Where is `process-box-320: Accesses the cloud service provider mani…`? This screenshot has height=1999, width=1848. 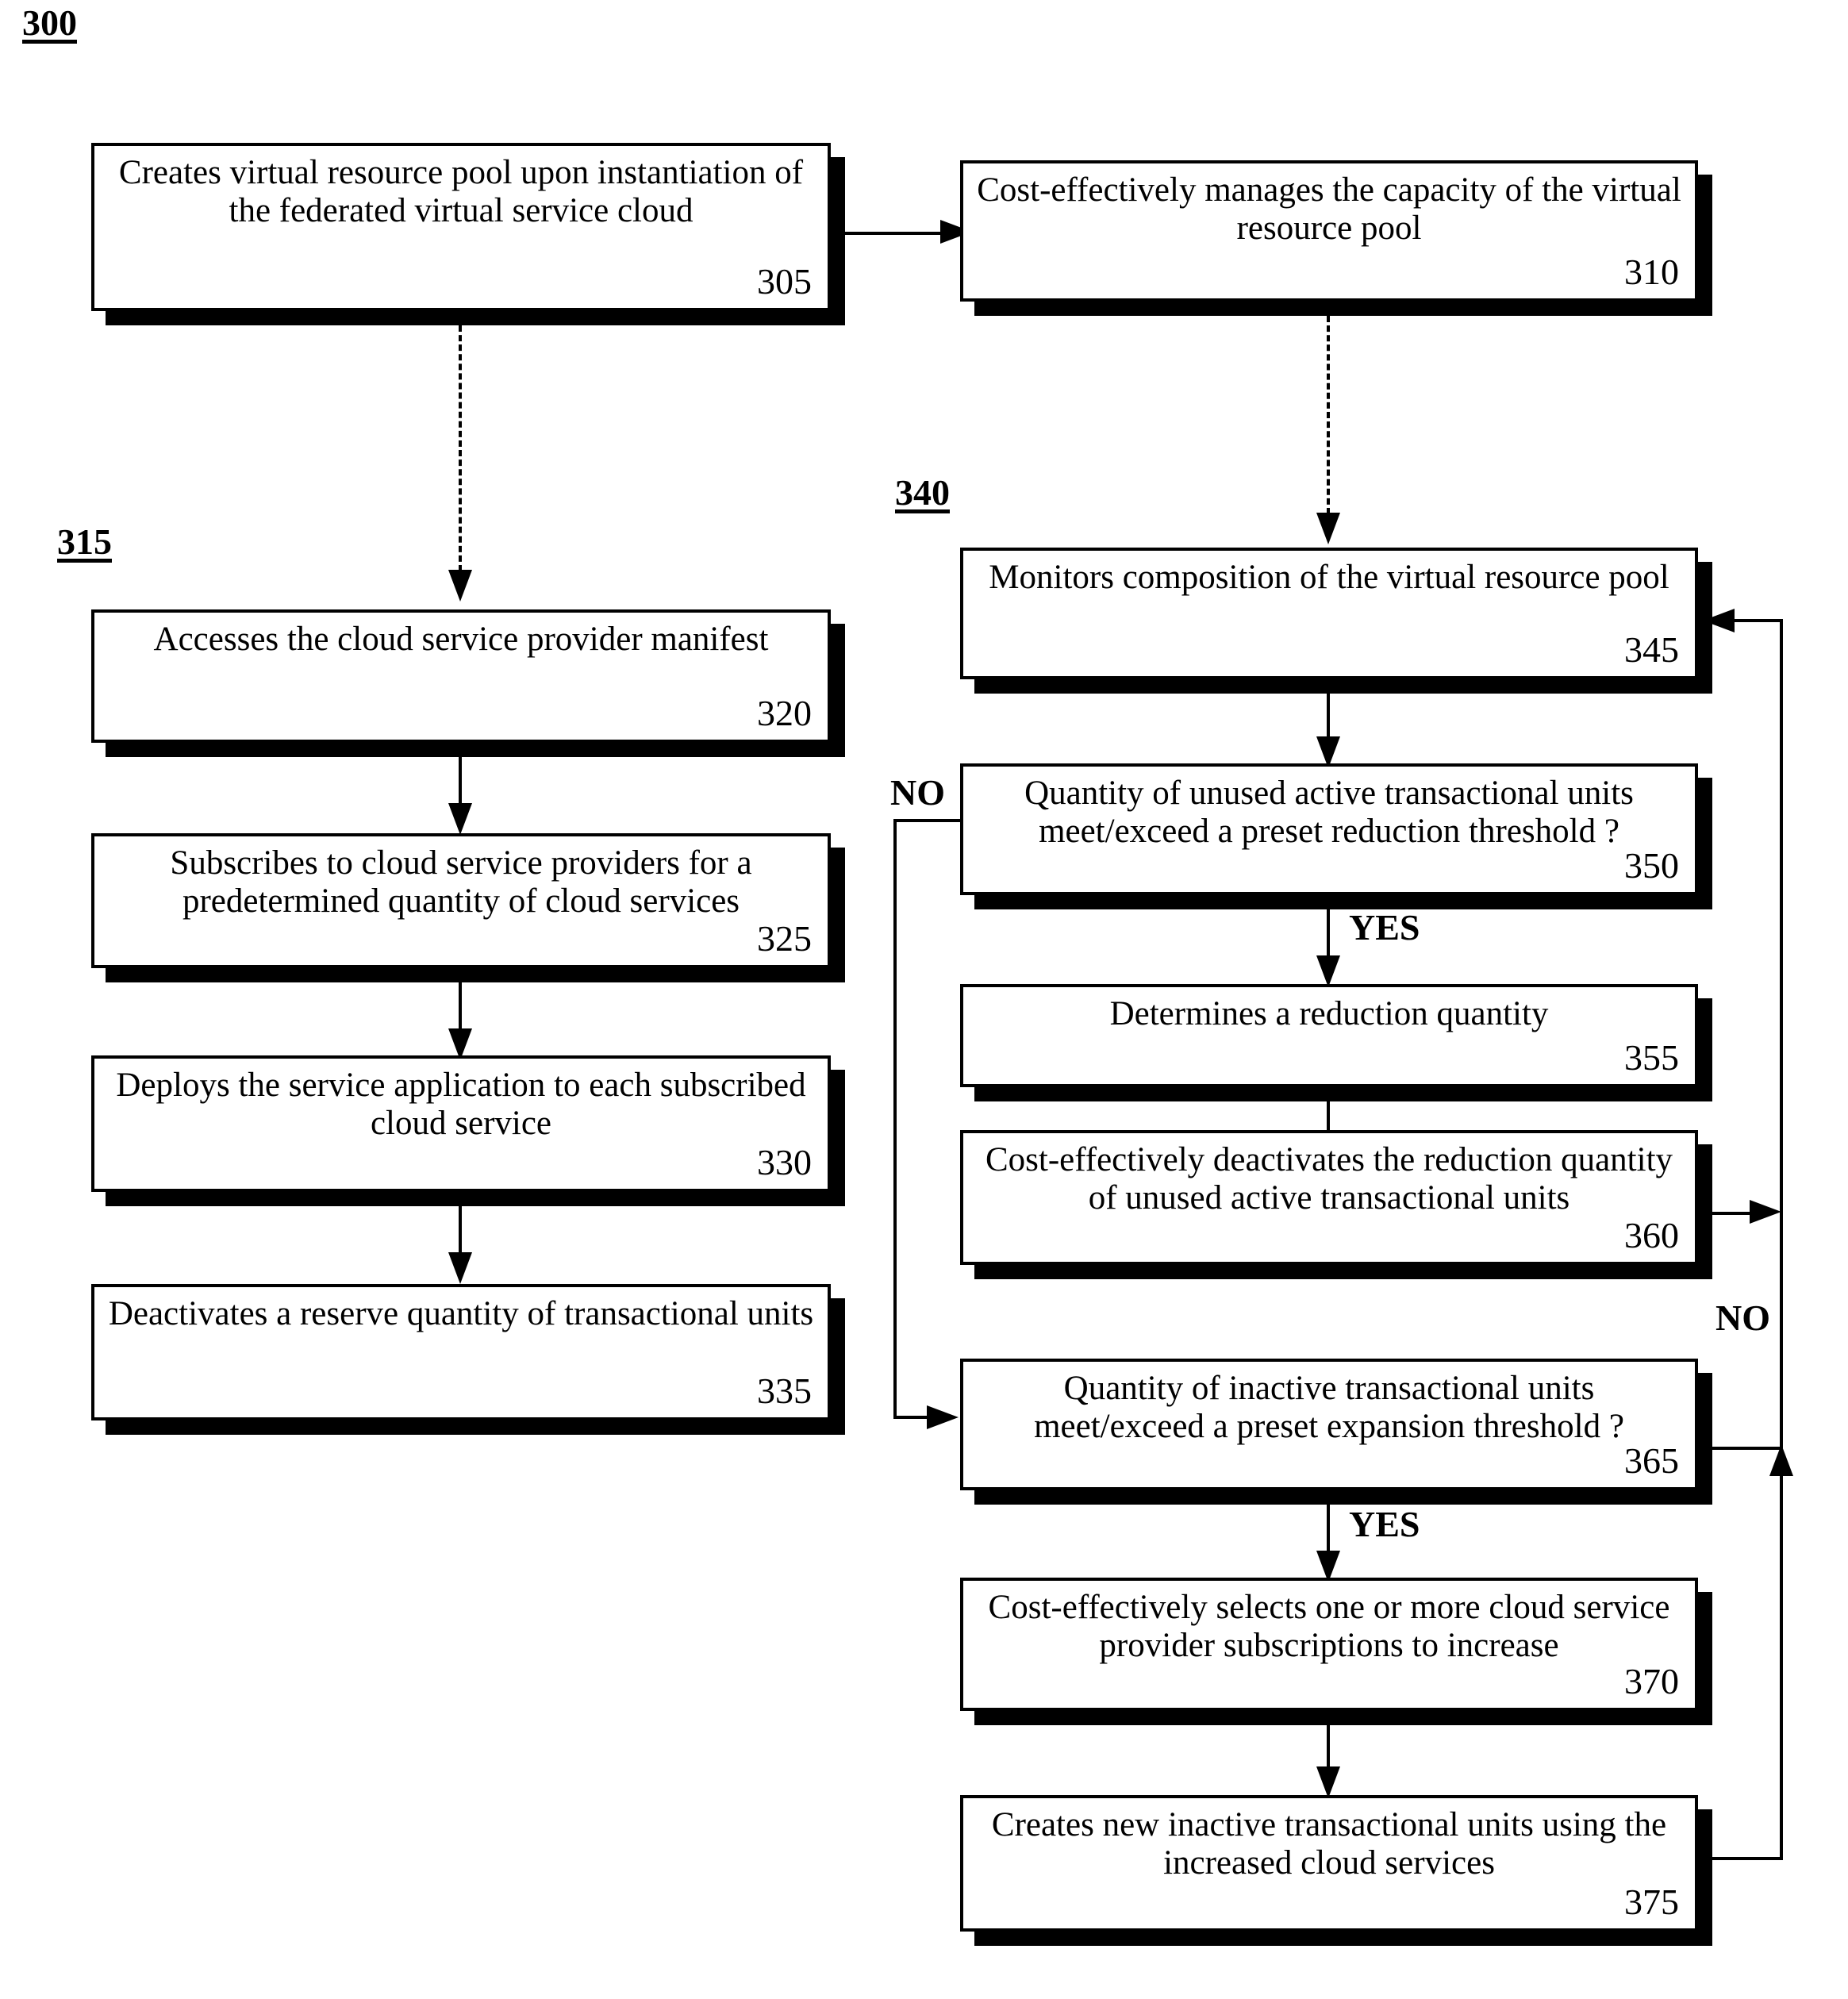 process-box-320: Accesses the cloud service provider mani… is located at coordinates (461, 676).